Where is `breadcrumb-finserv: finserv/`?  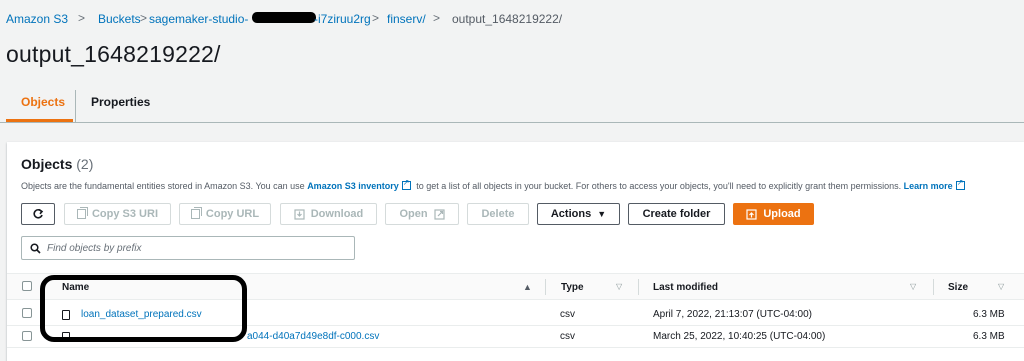 breadcrumb-finserv: finserv/ is located at coordinates (406, 19).